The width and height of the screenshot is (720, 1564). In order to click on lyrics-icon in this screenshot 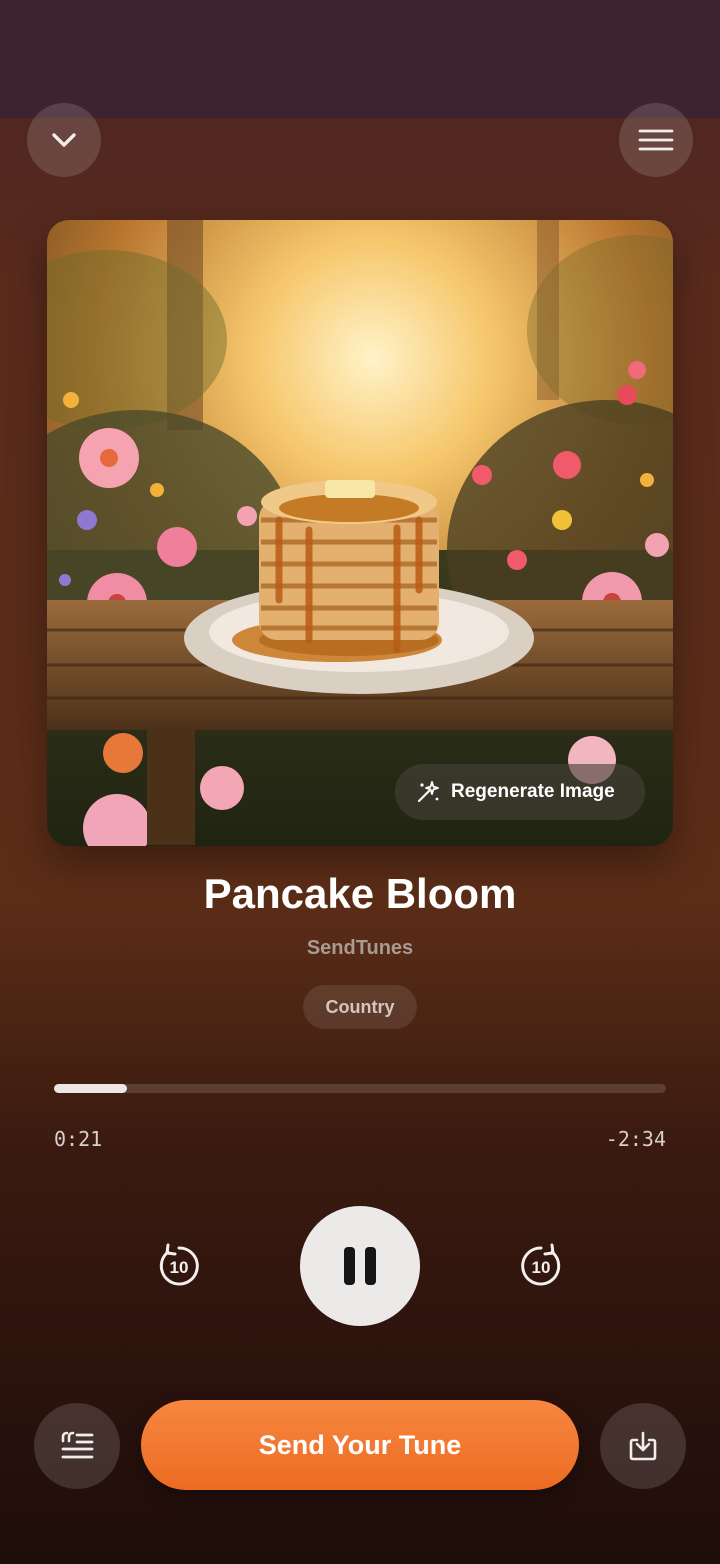, I will do `click(77, 1445)`.